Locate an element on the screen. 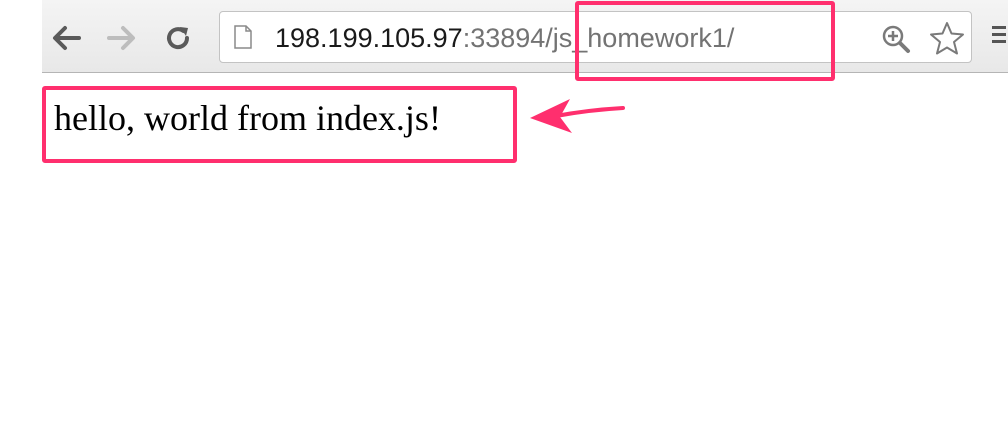 The width and height of the screenshot is (1008, 438). pointer-arrow-icon is located at coordinates (577, 116).